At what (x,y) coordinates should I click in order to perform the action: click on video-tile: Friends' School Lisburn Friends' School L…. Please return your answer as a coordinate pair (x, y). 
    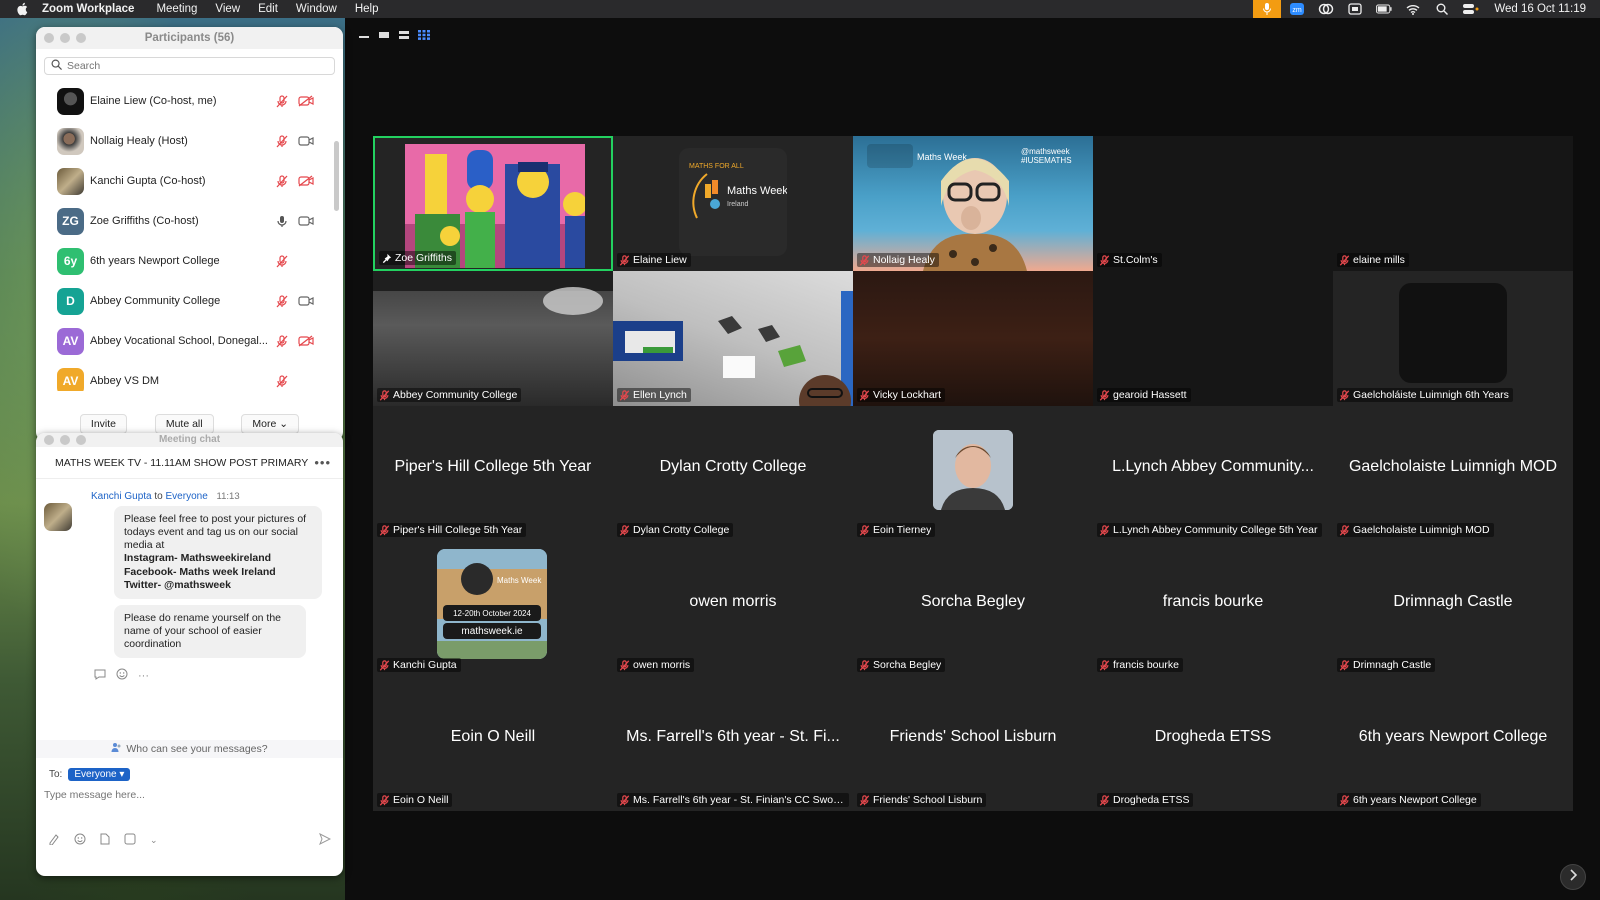
    Looking at the image, I should click on (973, 743).